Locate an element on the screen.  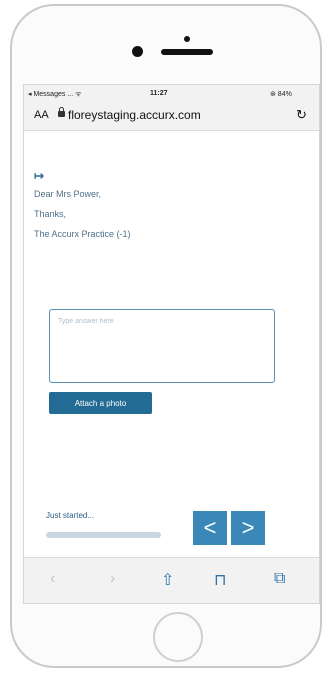
lock-icon is located at coordinates (61, 112).